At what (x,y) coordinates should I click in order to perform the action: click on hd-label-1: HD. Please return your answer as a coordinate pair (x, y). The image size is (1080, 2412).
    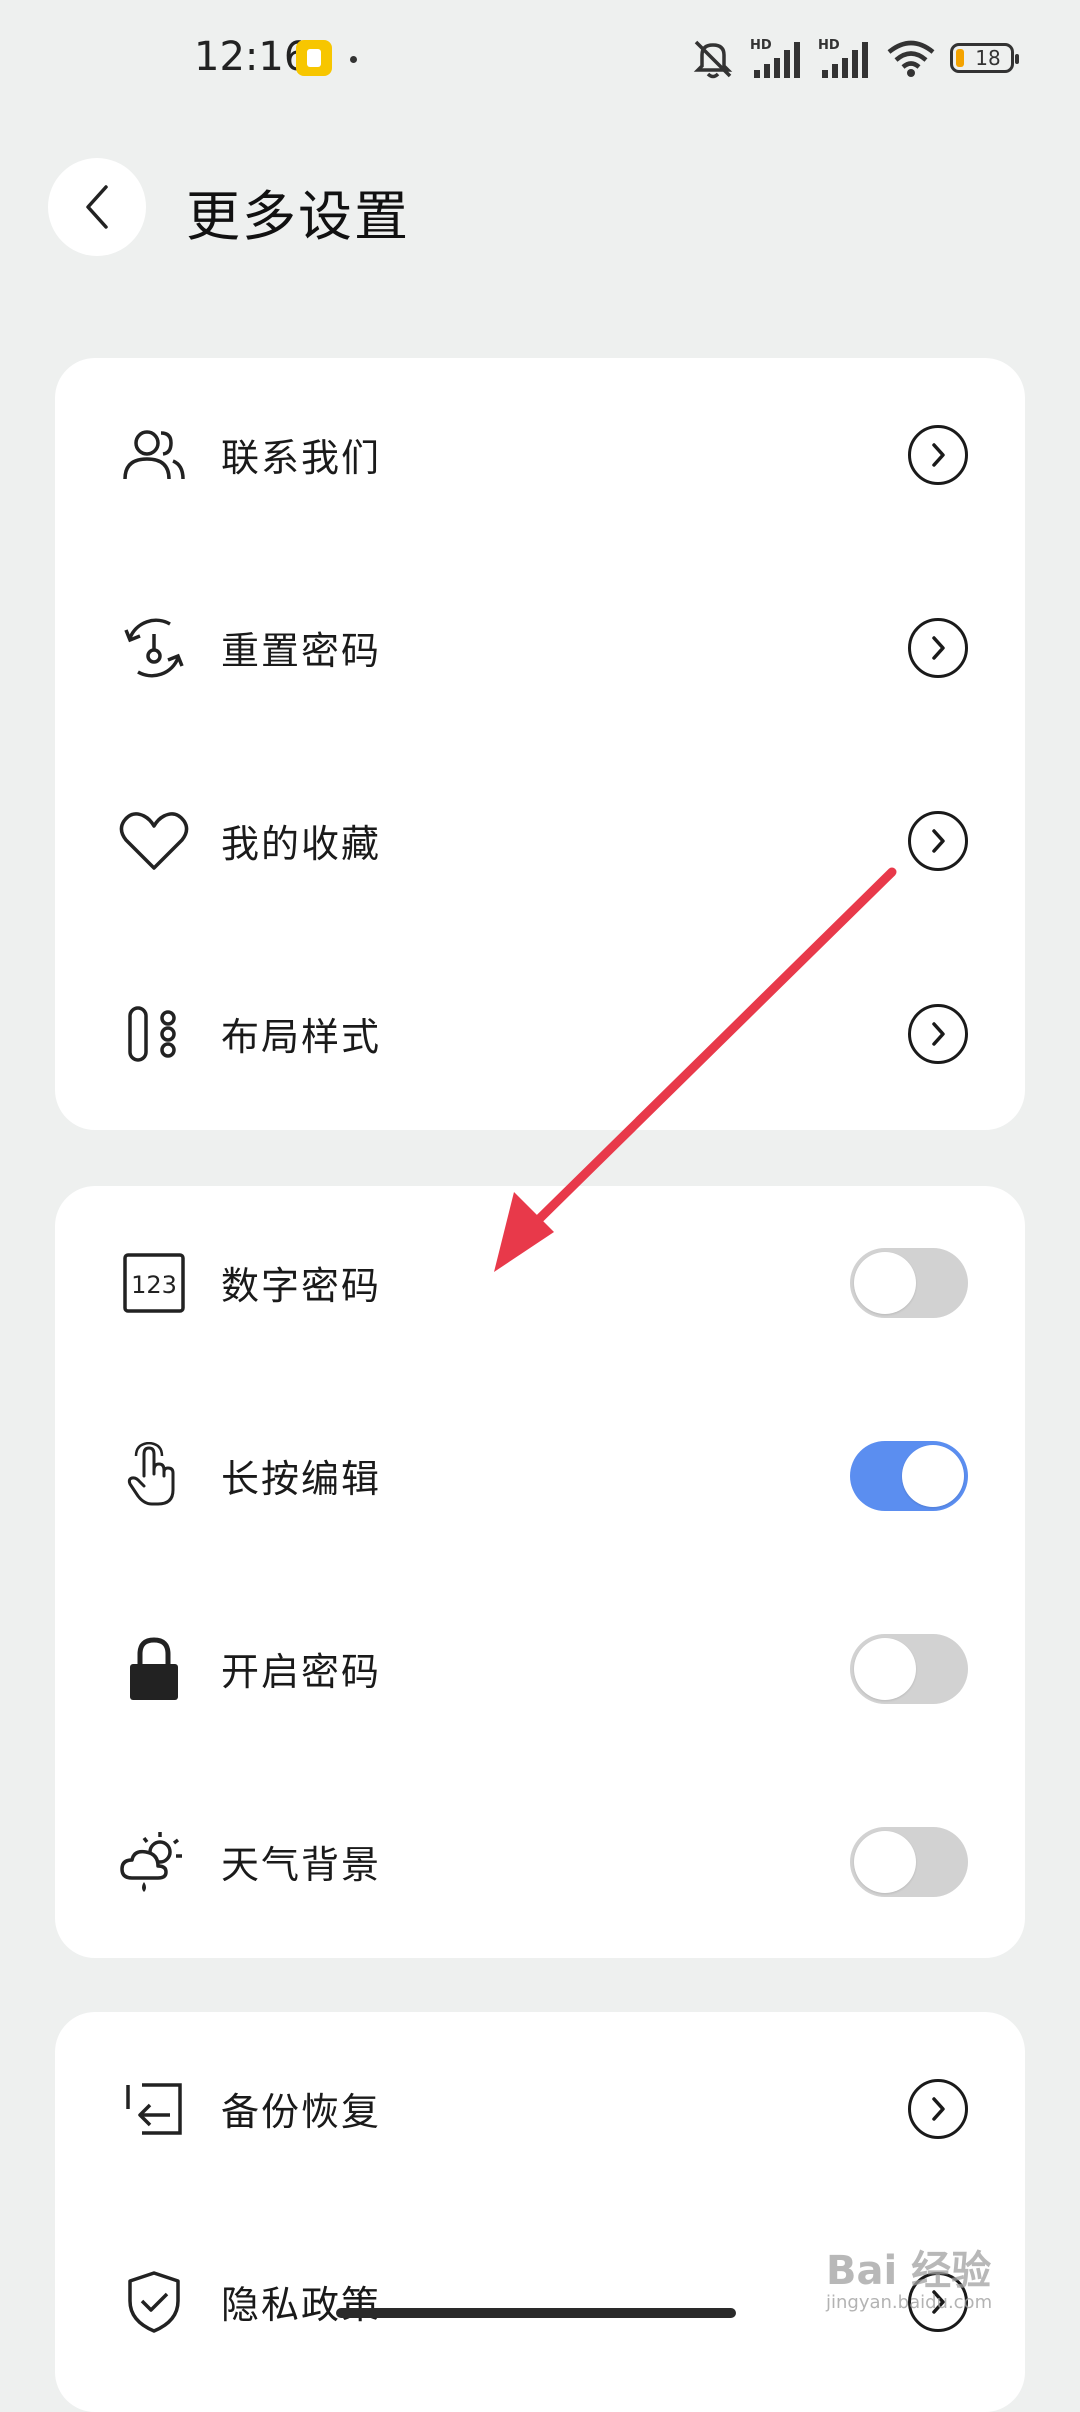
    Looking at the image, I should click on (761, 45).